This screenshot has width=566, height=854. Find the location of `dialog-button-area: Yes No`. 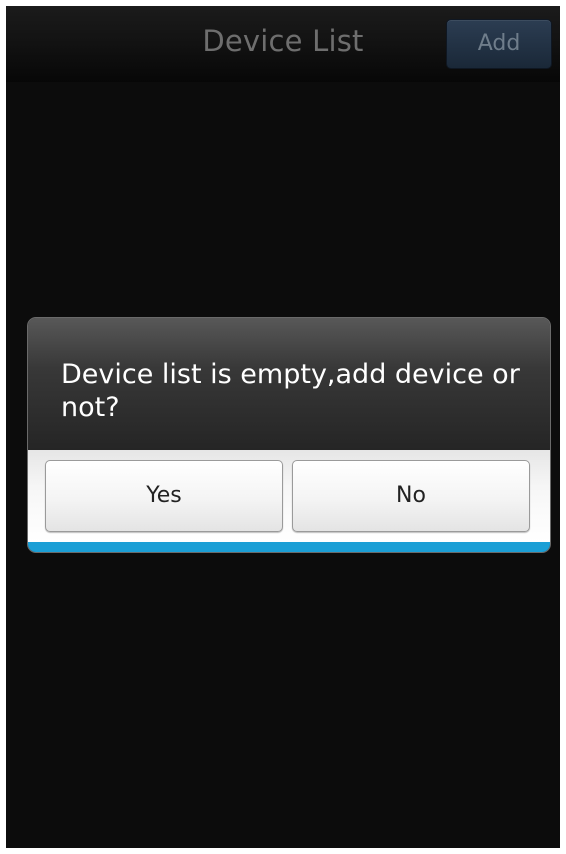

dialog-button-area: Yes No is located at coordinates (289, 496).